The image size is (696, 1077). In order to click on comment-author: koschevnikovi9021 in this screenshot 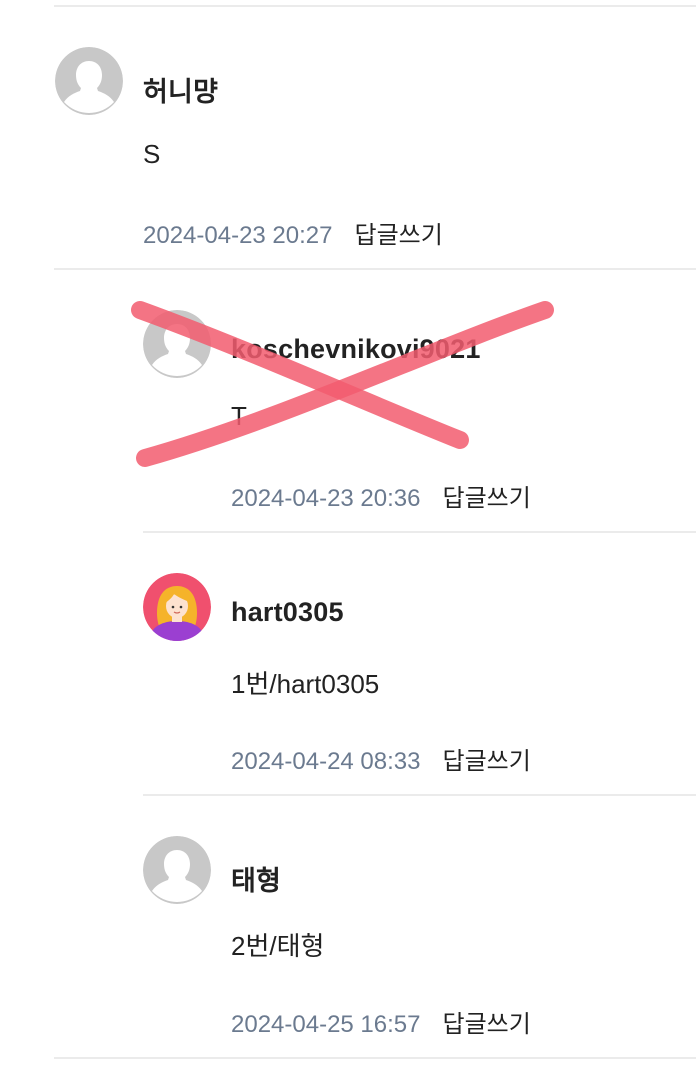, I will do `click(356, 349)`.